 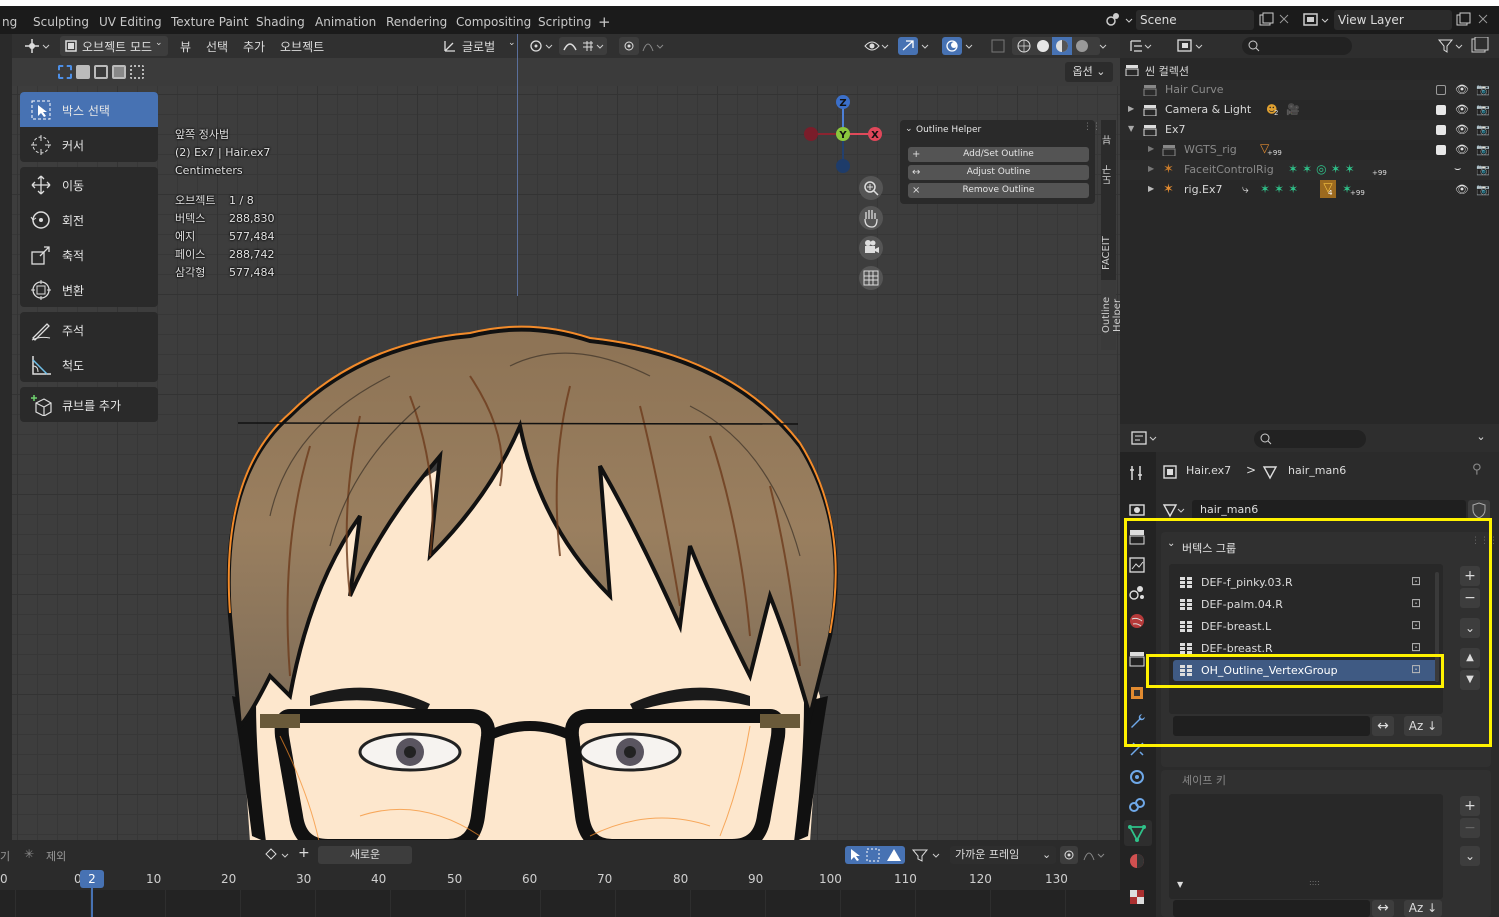 What do you see at coordinates (560, 903) in the screenshot?
I see `timeline-body` at bounding box center [560, 903].